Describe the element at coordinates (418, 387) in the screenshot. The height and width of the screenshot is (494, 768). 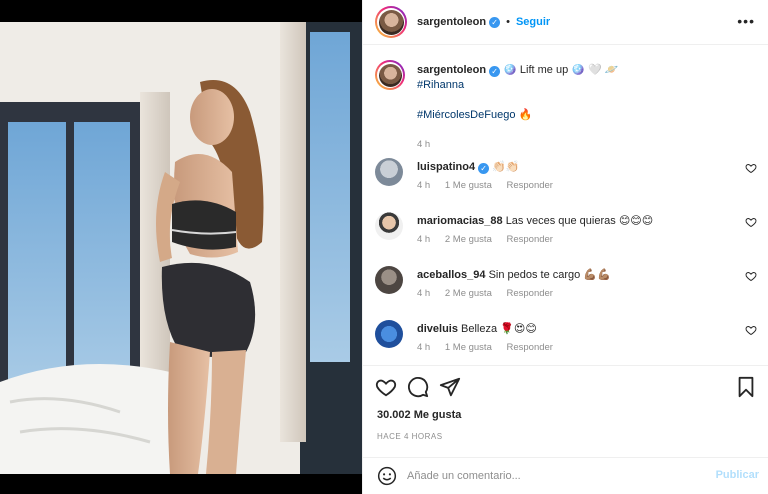
I see `comment-bubble-icon` at that location.